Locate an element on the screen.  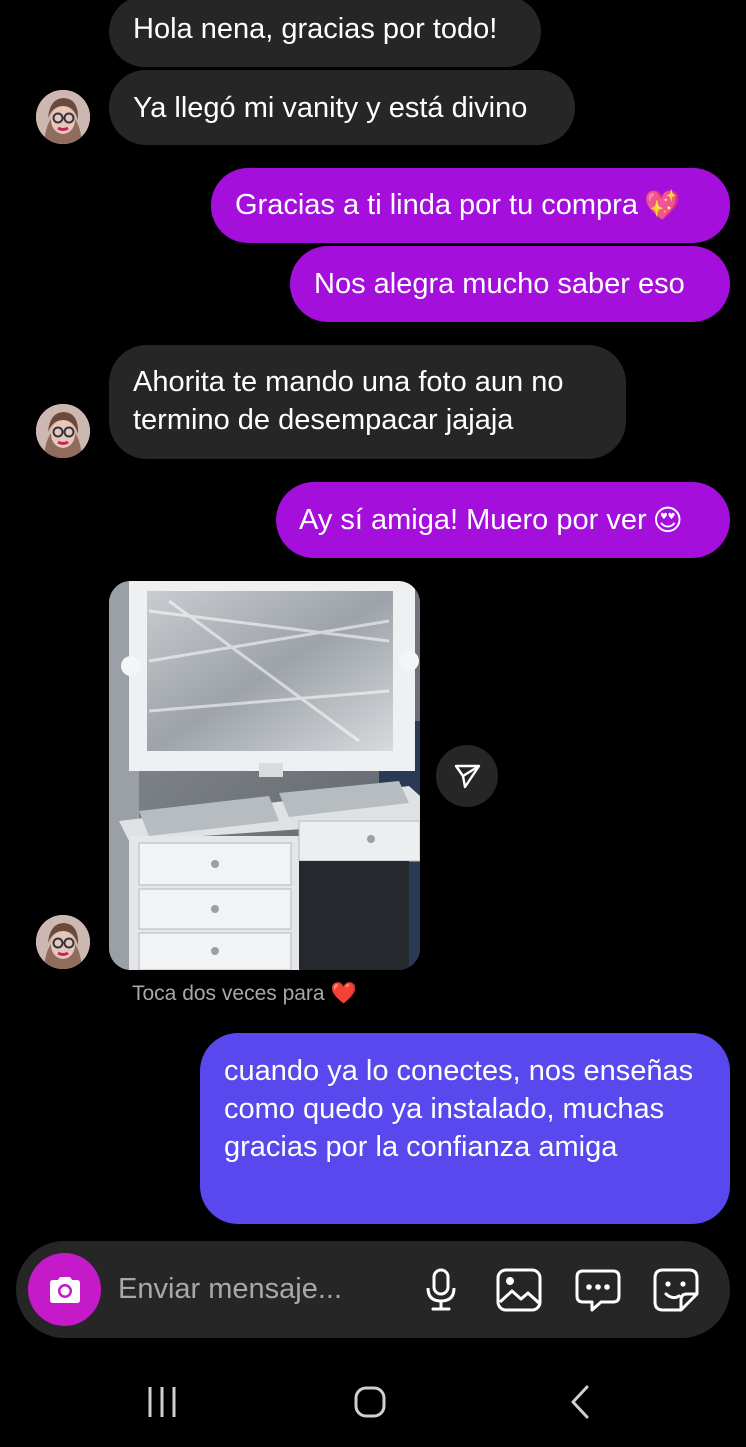
home-icon is located at coordinates (370, 1402).